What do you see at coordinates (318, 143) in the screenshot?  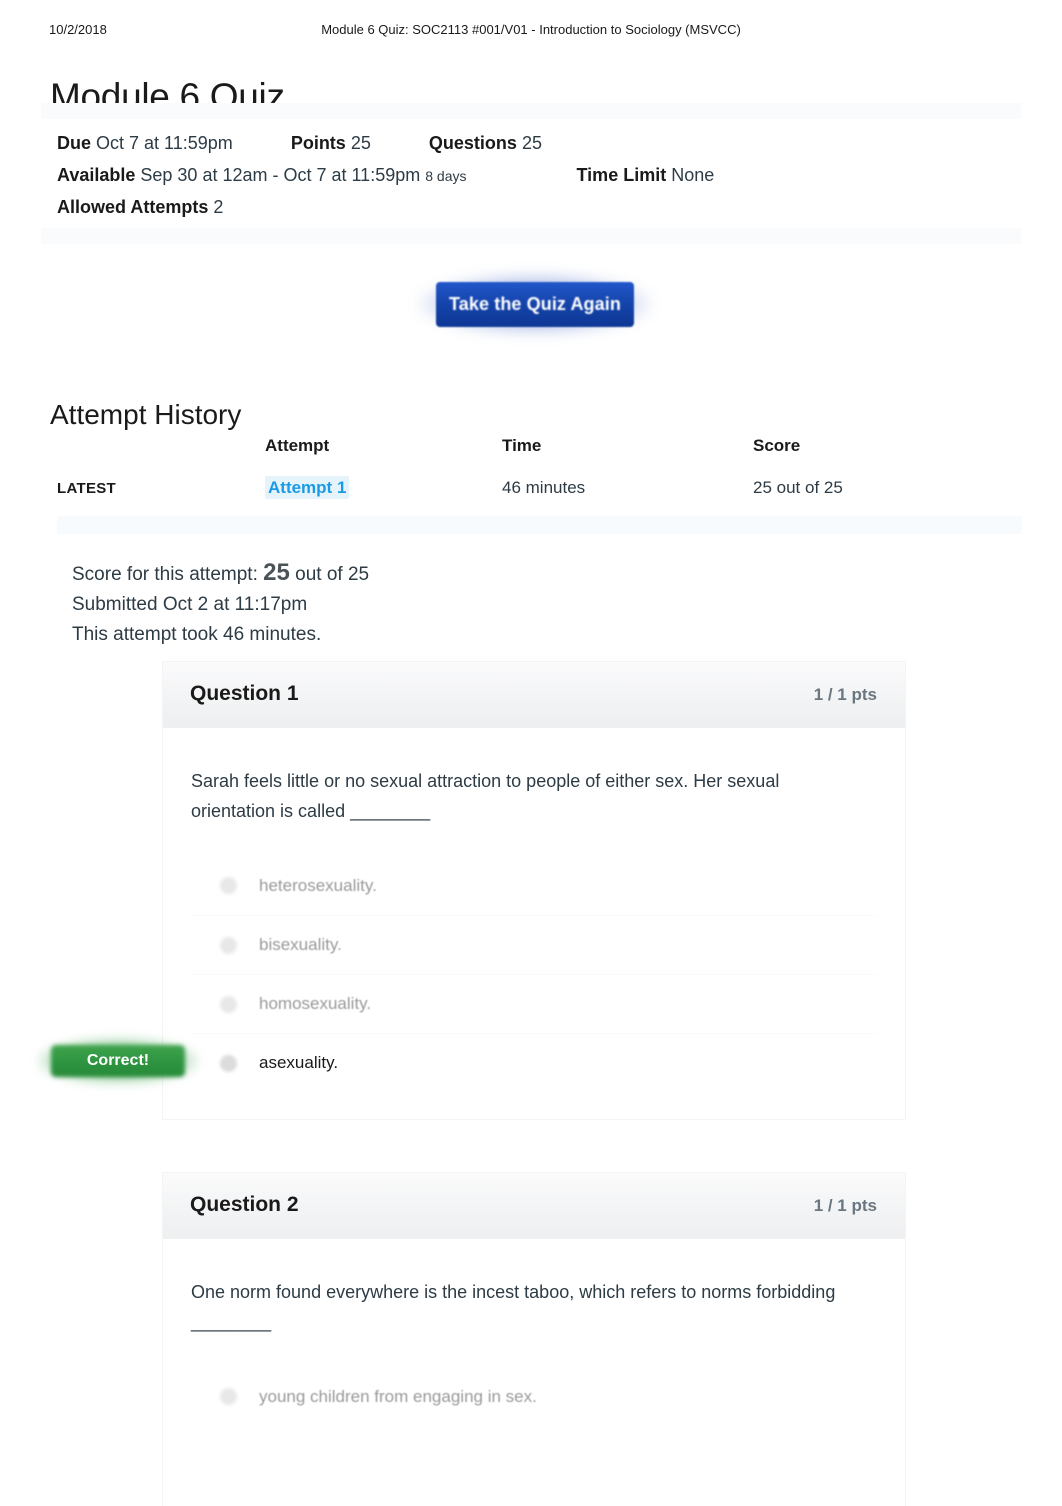 I see `points-label: Points` at bounding box center [318, 143].